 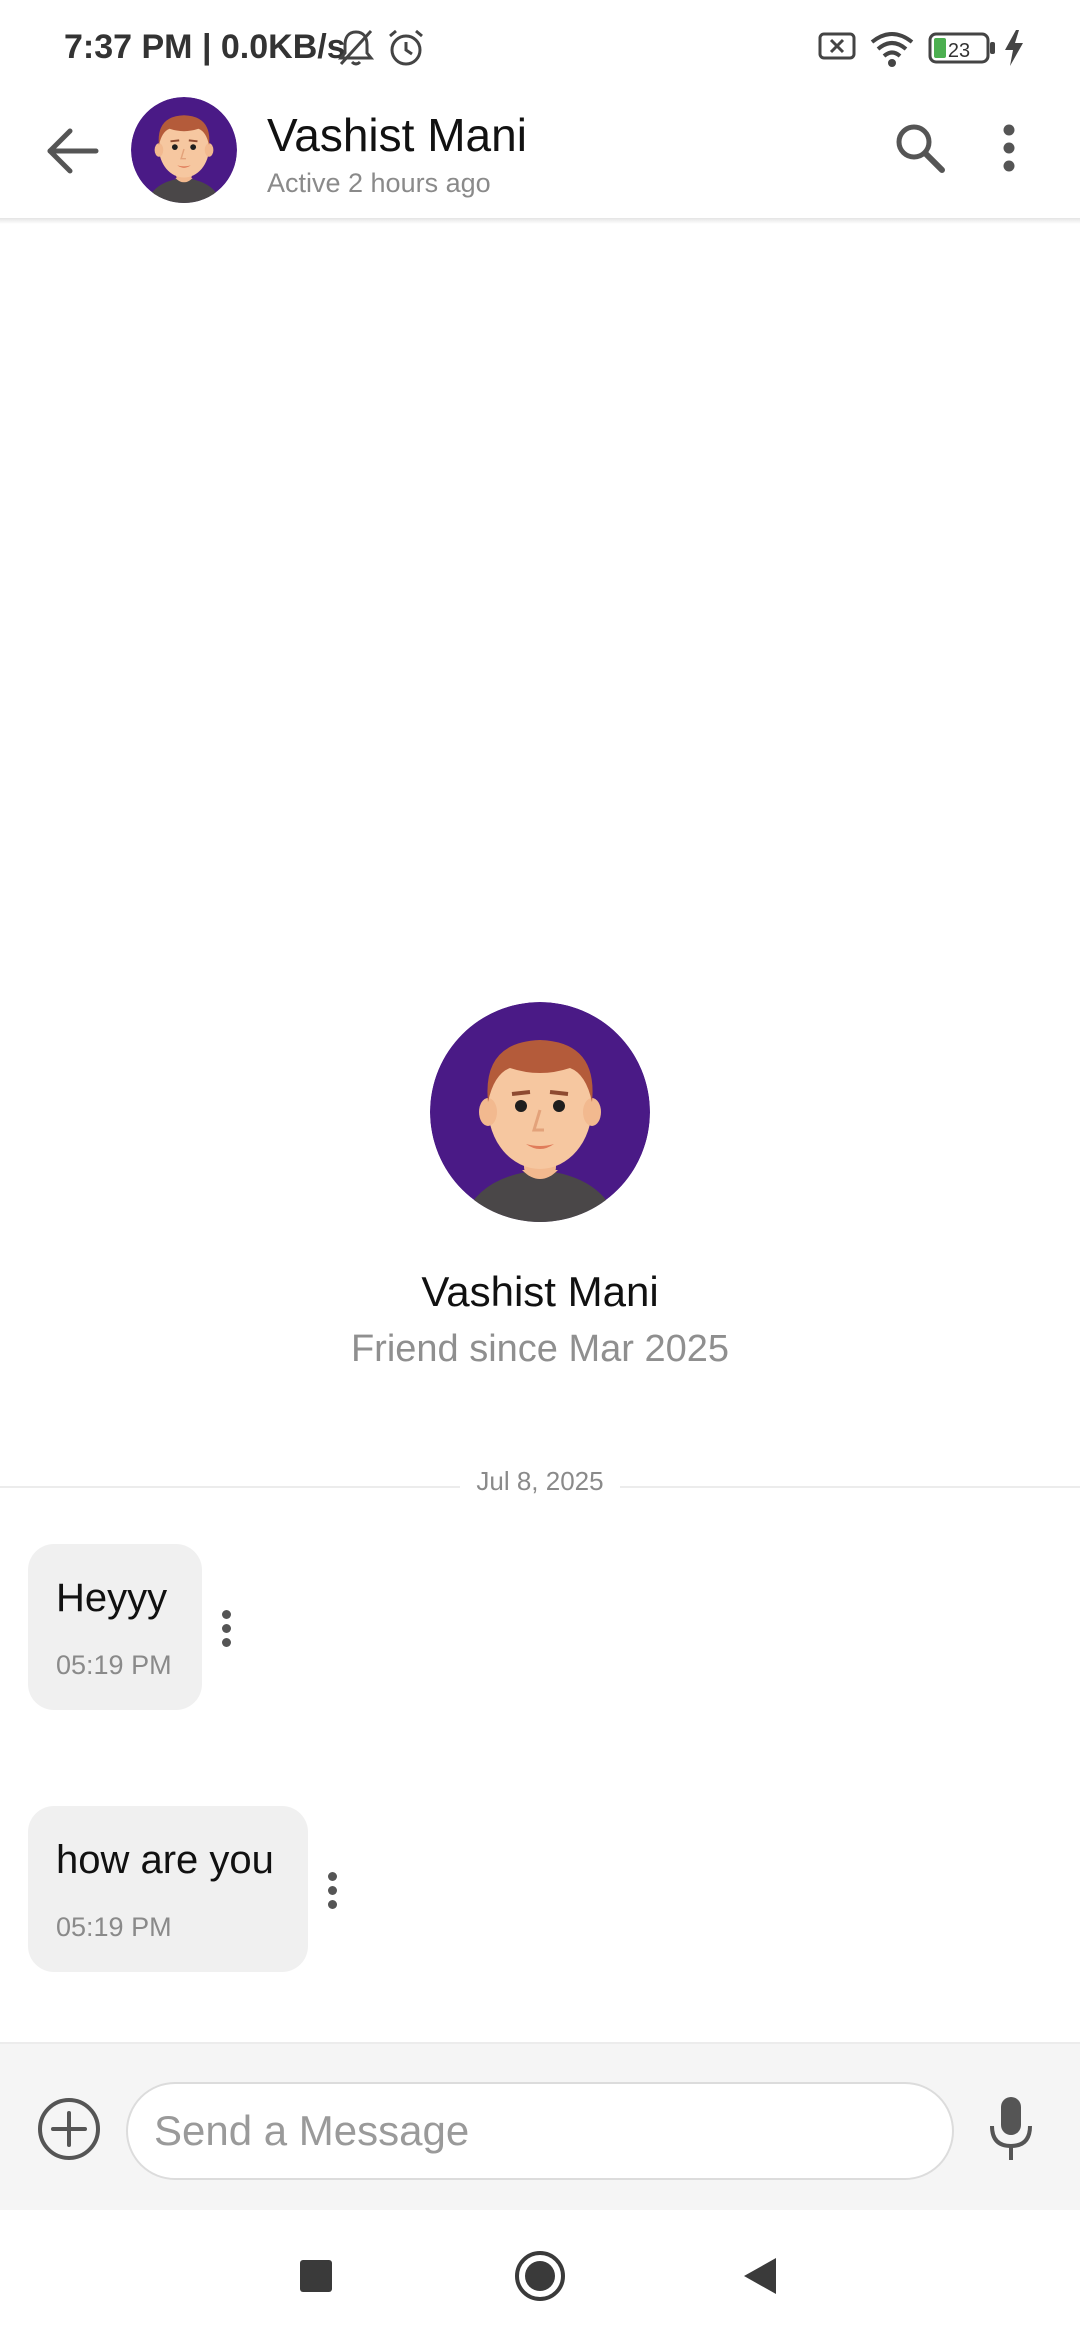 What do you see at coordinates (112, 1598) in the screenshot?
I see `message-text: Heyyy` at bounding box center [112, 1598].